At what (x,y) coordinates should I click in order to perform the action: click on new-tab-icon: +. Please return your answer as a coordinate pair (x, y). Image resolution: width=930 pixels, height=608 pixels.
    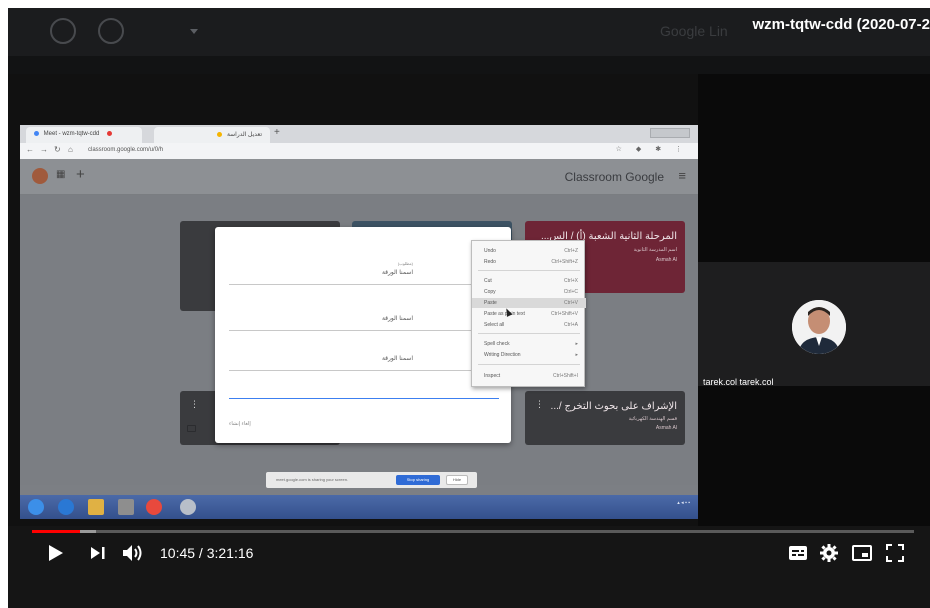
    Looking at the image, I should click on (277, 132).